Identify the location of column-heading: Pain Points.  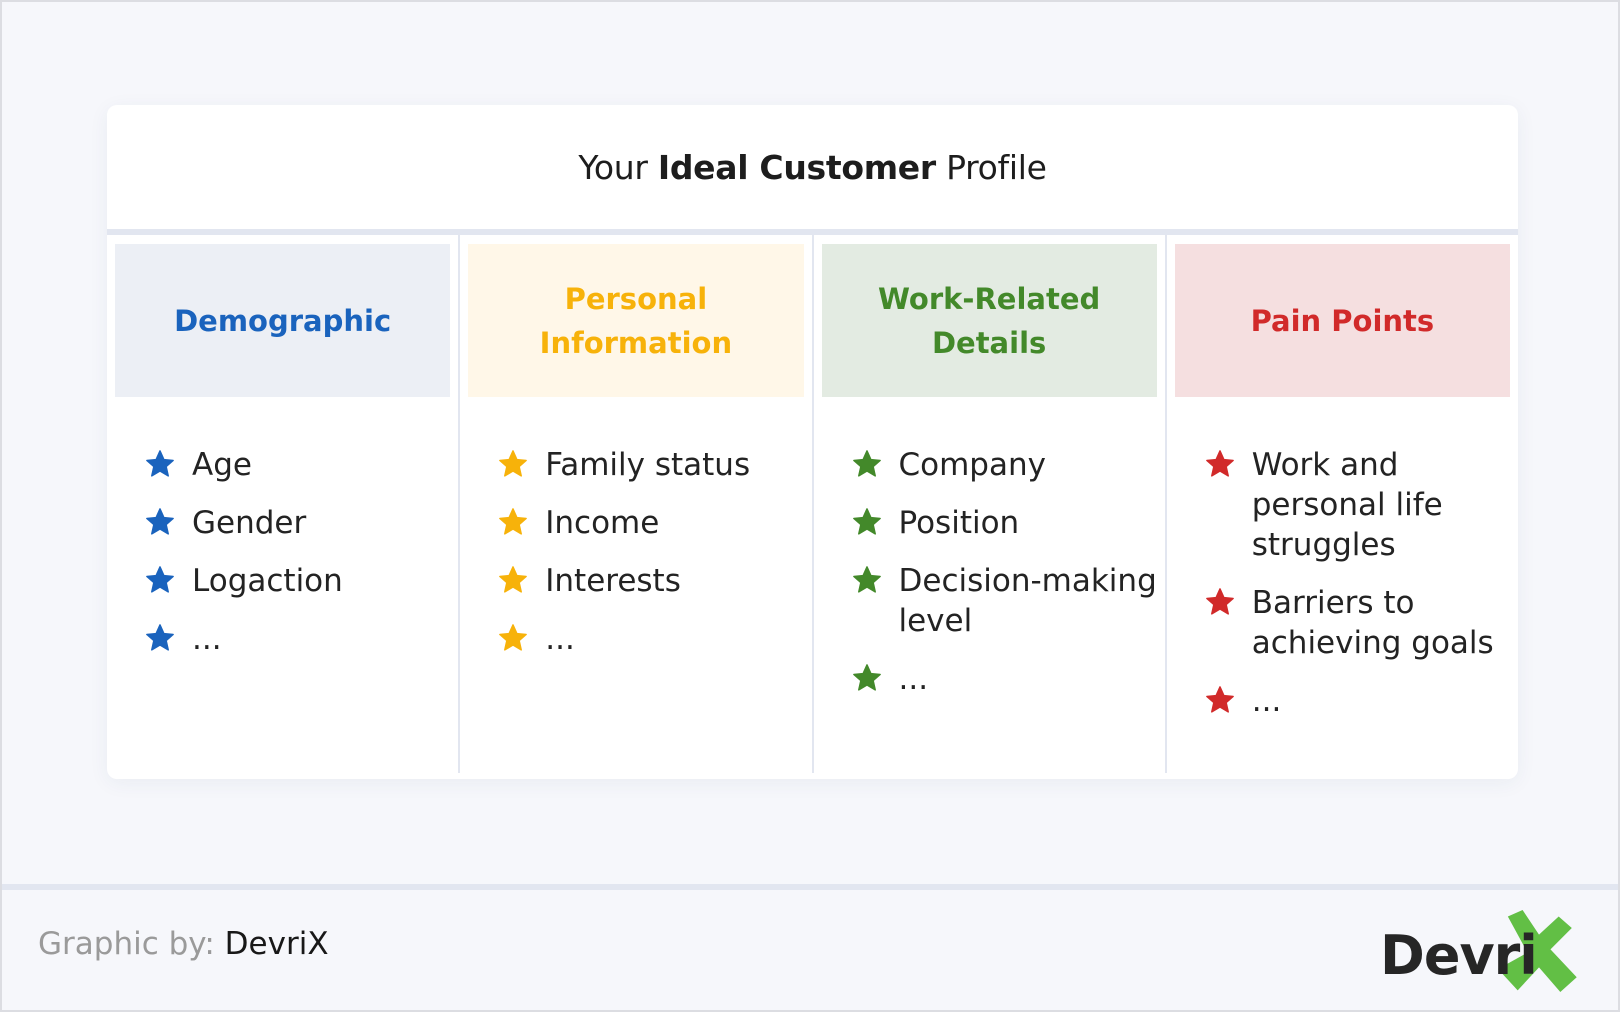
(1342, 320).